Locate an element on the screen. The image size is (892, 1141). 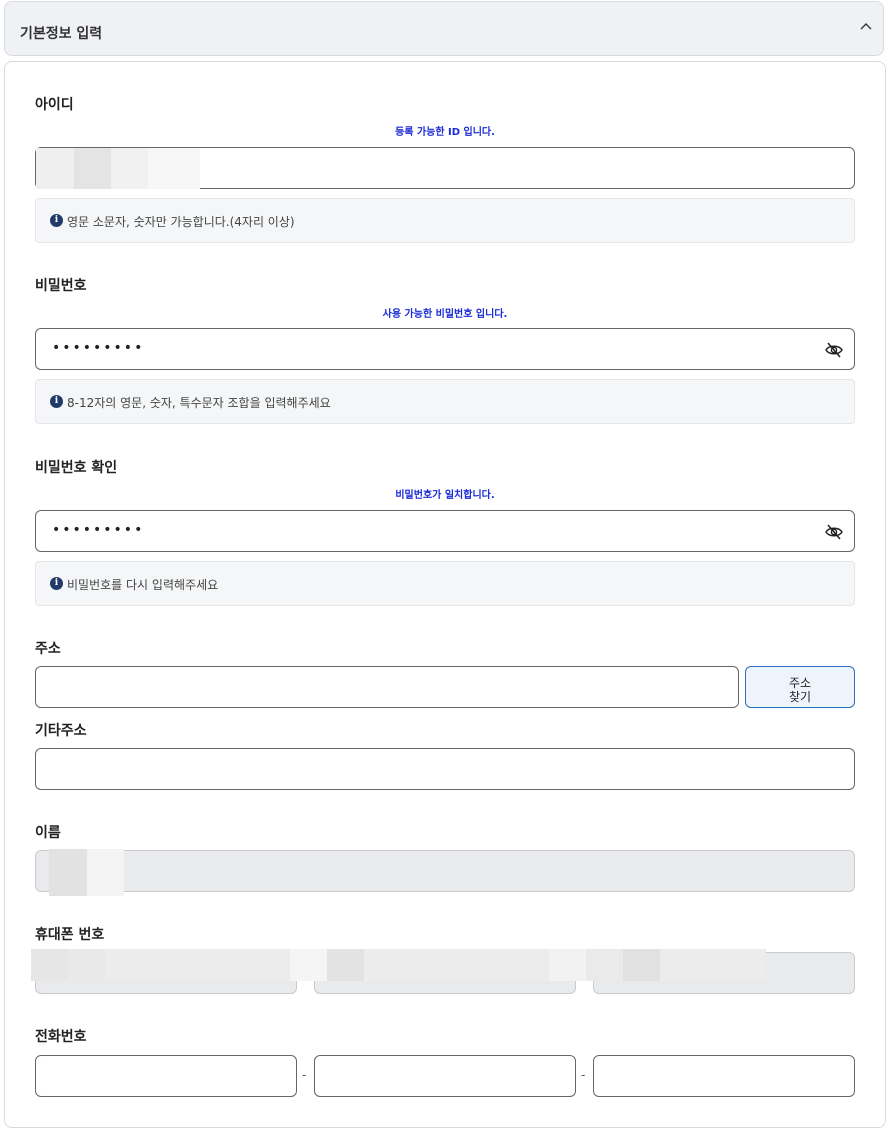
address-detail-label: 기타주소 is located at coordinates (61, 731).